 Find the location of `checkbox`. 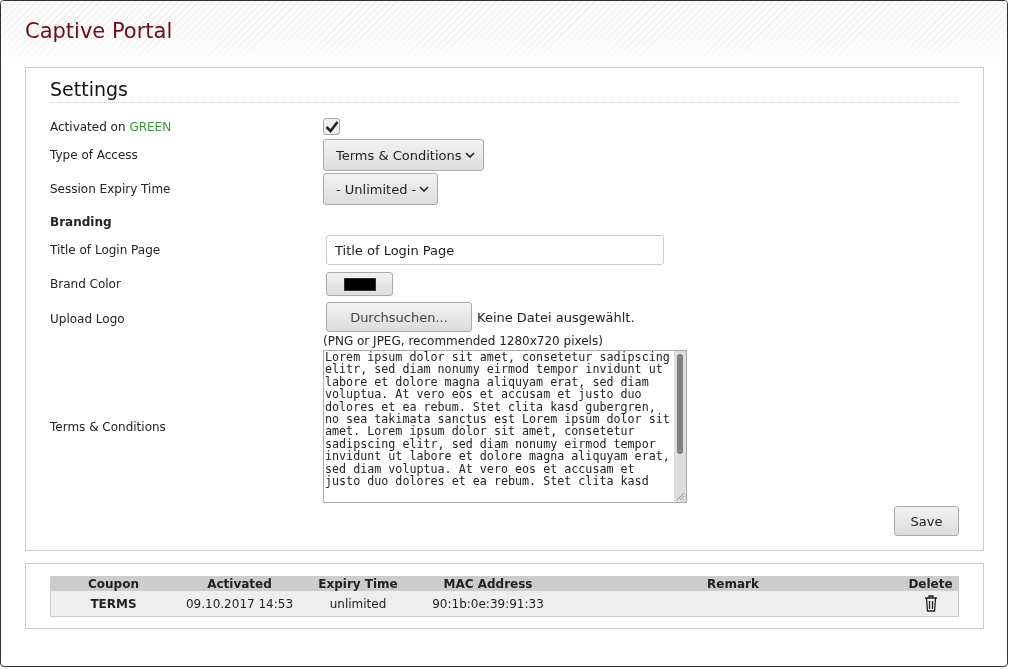

checkbox is located at coordinates (331, 127).